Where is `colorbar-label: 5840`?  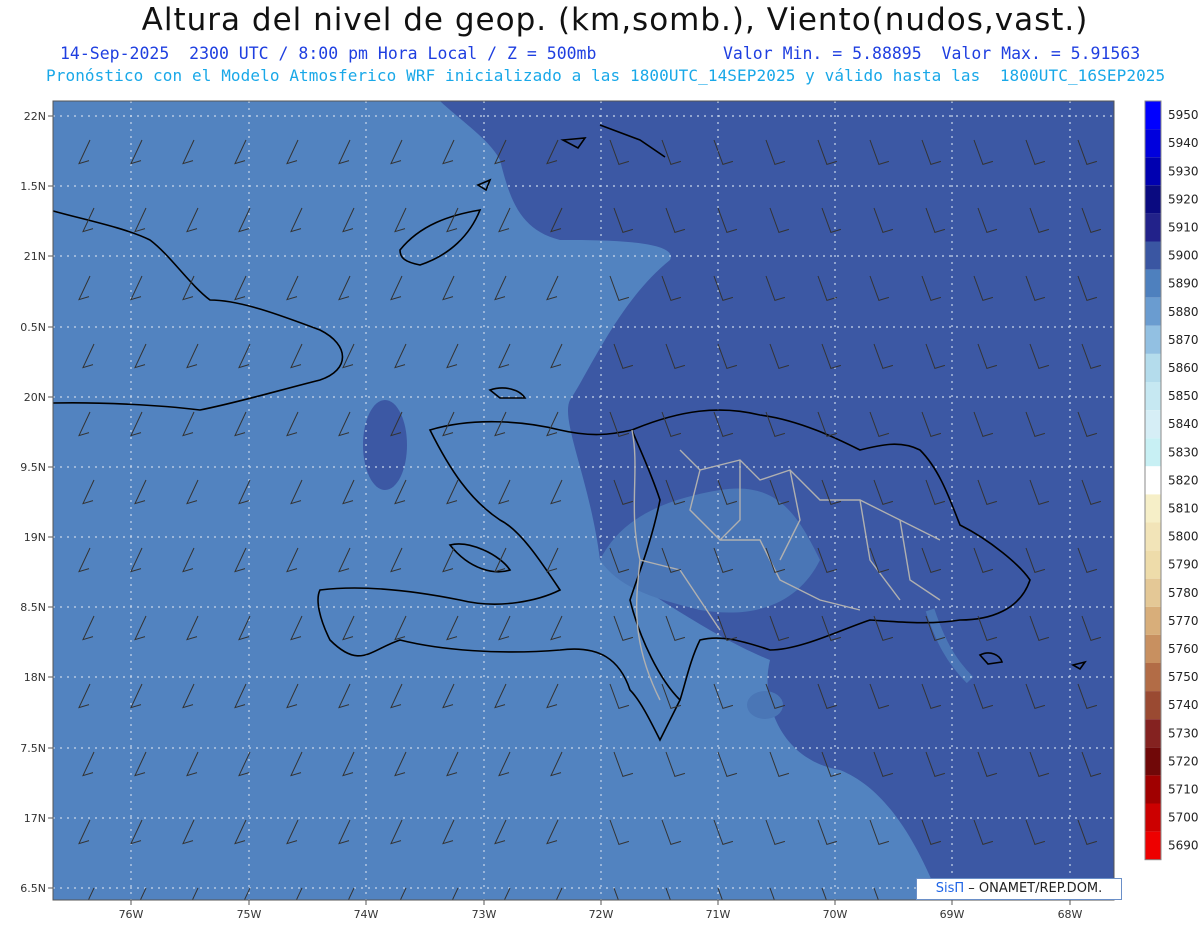
colorbar-label: 5840 is located at coordinates (1183, 424).